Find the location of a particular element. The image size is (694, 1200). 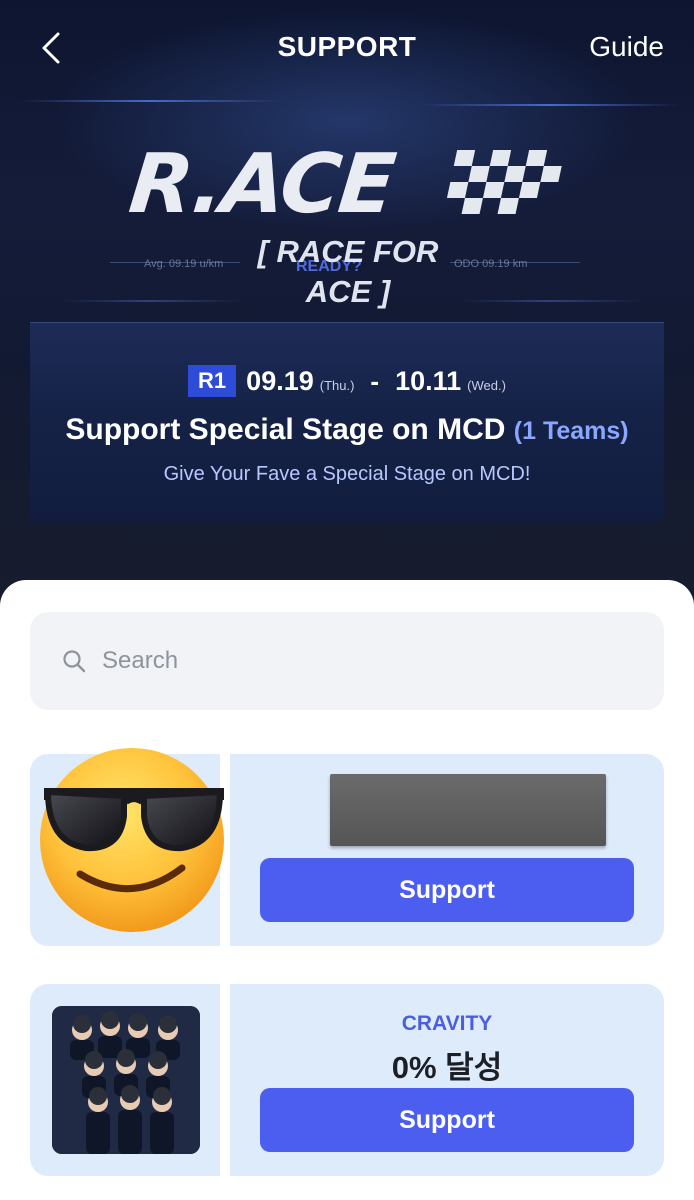

top-bar: SUPPORT Guide is located at coordinates (347, 50).